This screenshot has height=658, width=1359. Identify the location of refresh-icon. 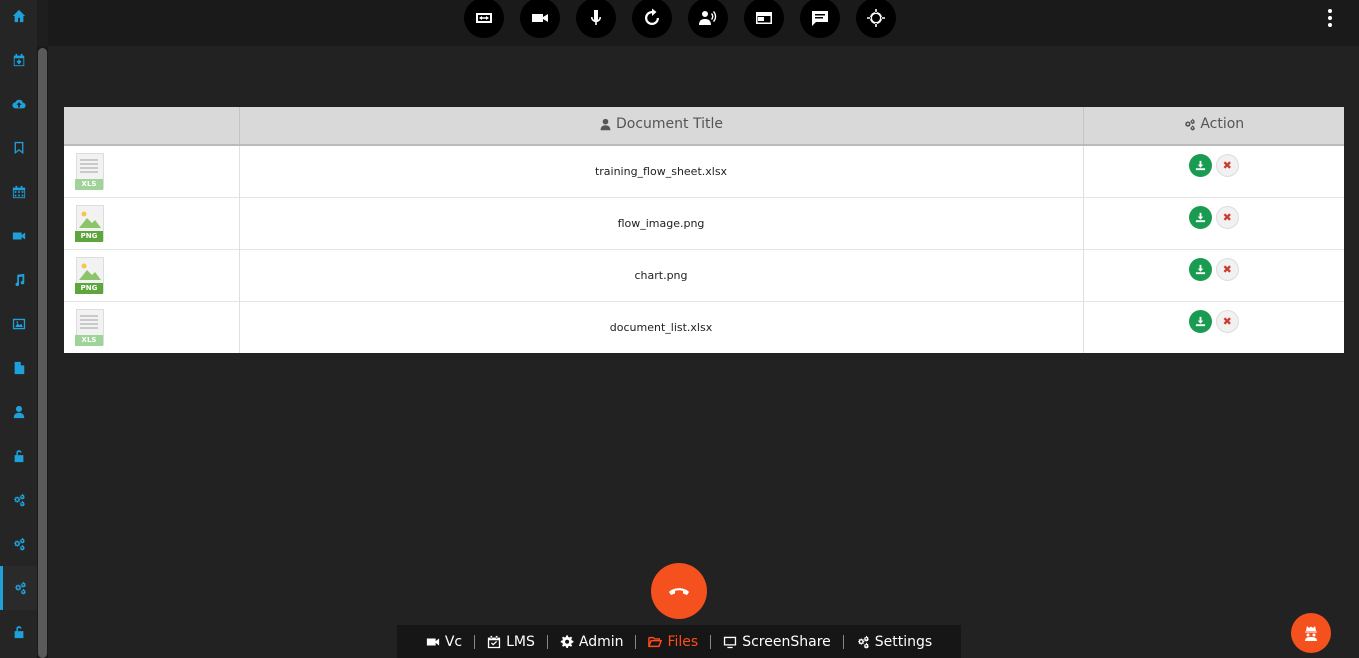
(652, 19).